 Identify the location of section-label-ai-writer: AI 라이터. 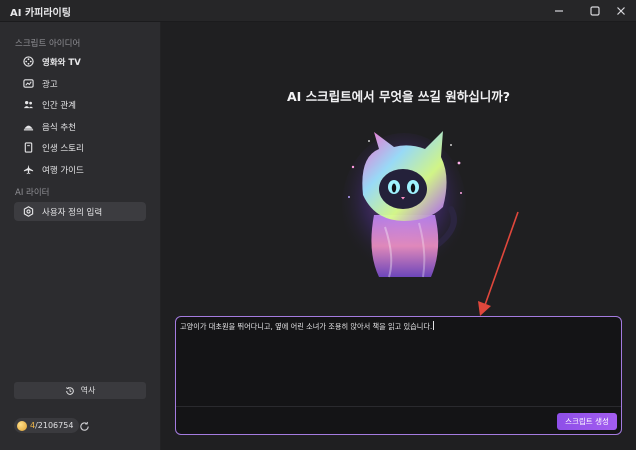
(32, 193).